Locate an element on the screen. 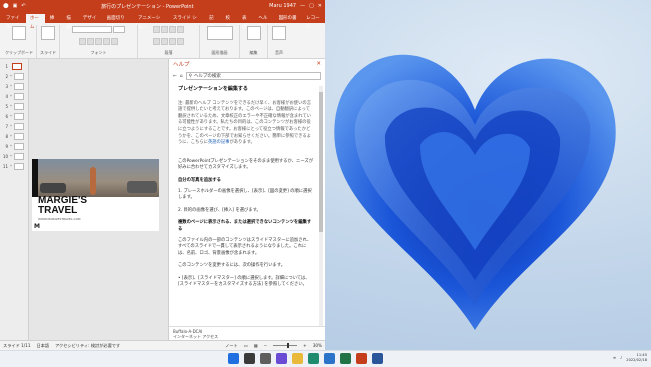 This screenshot has width=651, height=367. bold-button is located at coordinates (82, 41).